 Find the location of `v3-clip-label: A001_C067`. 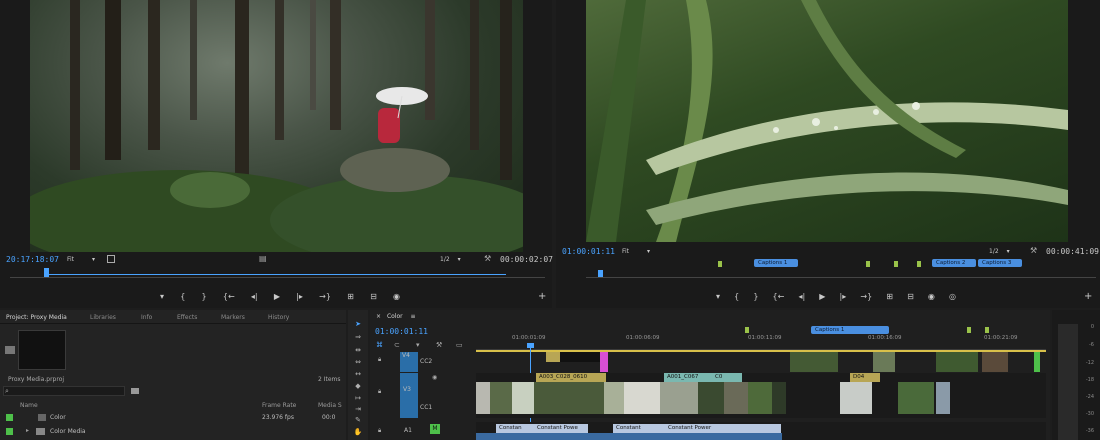

v3-clip-label: A001_C067 is located at coordinates (688, 377).